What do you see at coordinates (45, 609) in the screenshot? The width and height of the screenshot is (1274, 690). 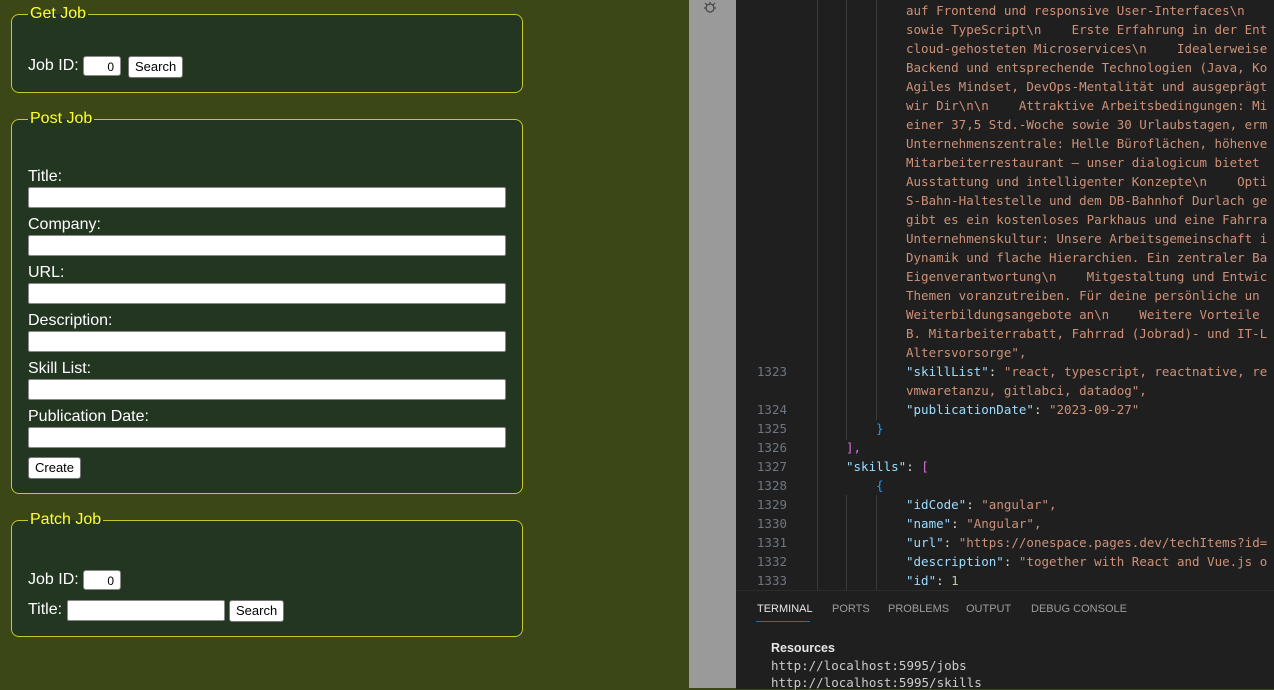 I see `patch-title-label: Title:` at bounding box center [45, 609].